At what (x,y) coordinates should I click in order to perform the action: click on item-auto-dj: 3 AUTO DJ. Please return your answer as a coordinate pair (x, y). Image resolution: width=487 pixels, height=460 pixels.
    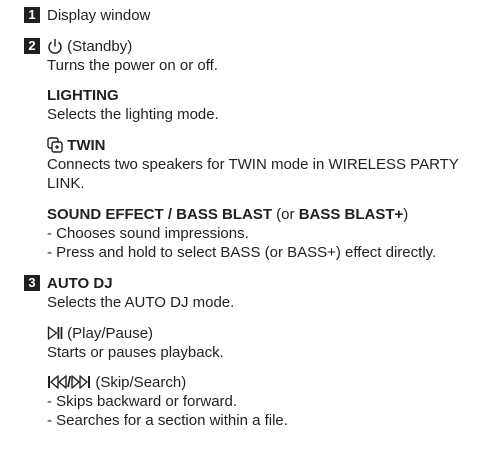
    Looking at the image, I should click on (68, 283).